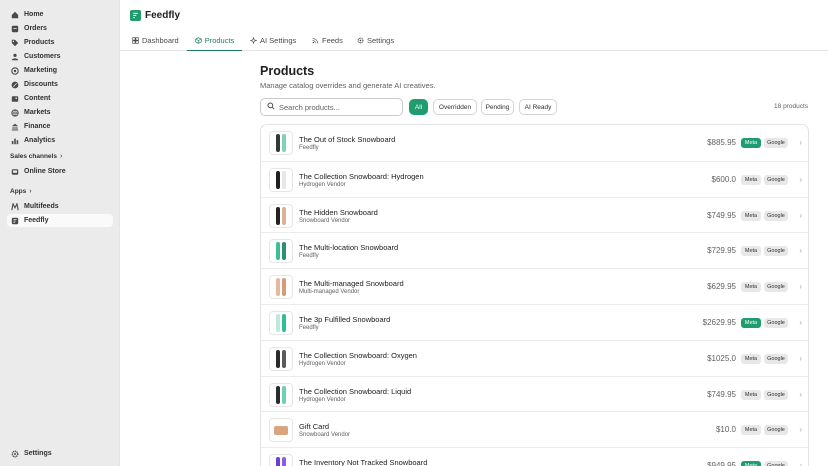  Describe the element at coordinates (361, 176) in the screenshot. I see `product-name: The Collection Snowboard: Hydrogen` at that location.